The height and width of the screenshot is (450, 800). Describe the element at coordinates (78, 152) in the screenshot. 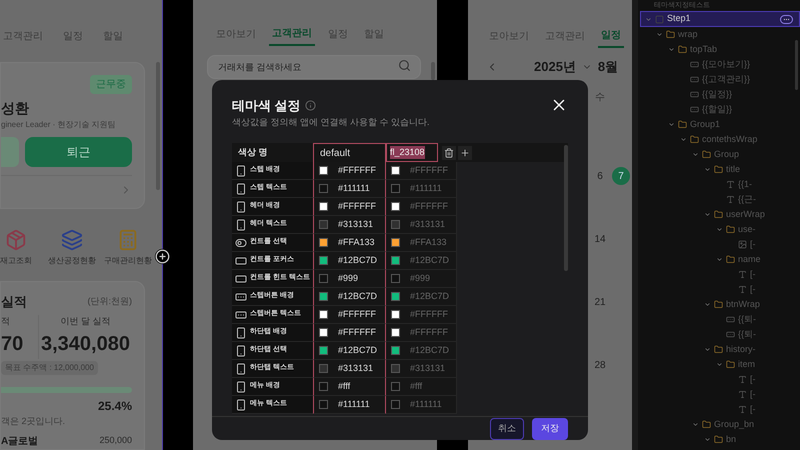

I see `leave-button: 퇴근` at that location.